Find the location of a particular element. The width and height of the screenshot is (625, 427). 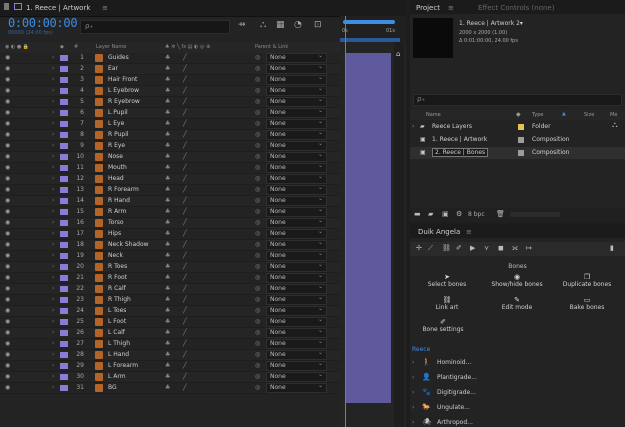

media-column-header: Me is located at coordinates (613, 115).